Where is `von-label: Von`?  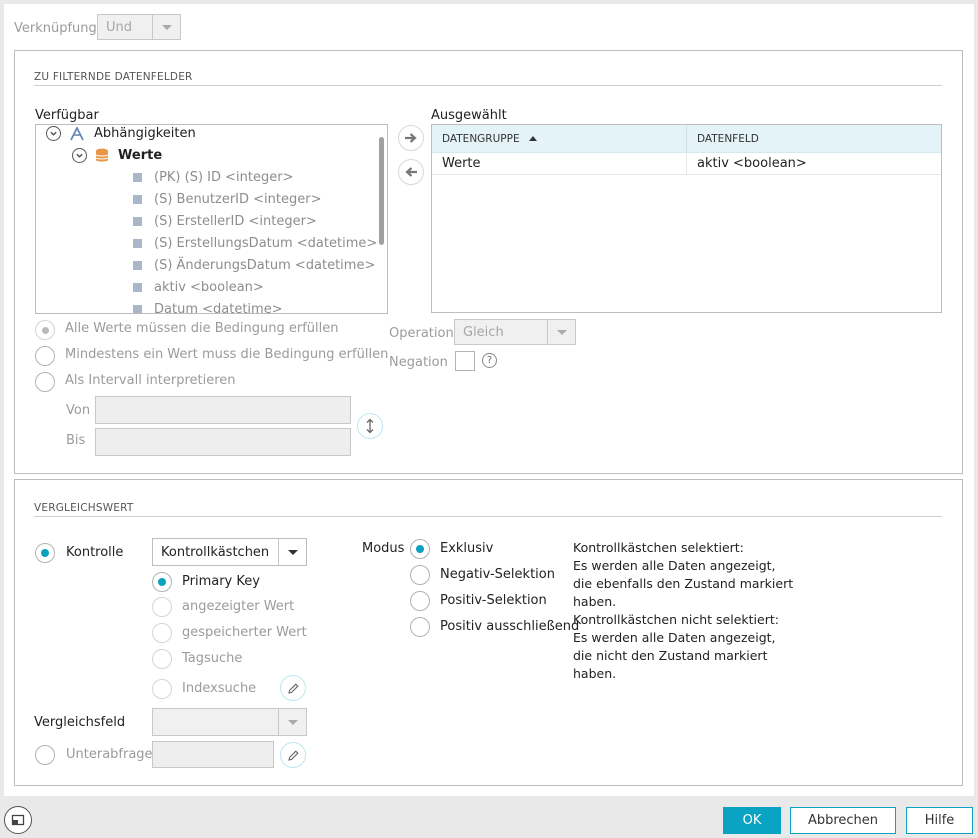
von-label: Von is located at coordinates (78, 410).